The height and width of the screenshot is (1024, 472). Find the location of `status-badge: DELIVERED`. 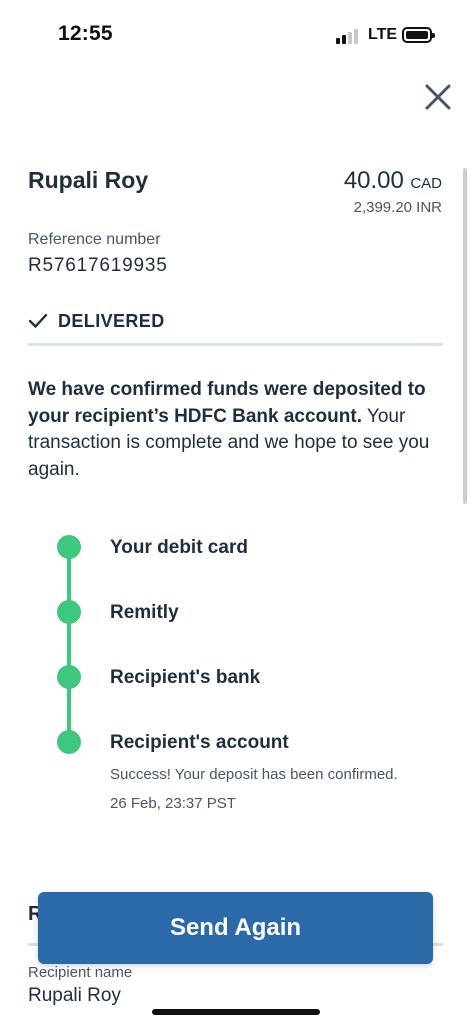

status-badge: DELIVERED is located at coordinates (111, 320).